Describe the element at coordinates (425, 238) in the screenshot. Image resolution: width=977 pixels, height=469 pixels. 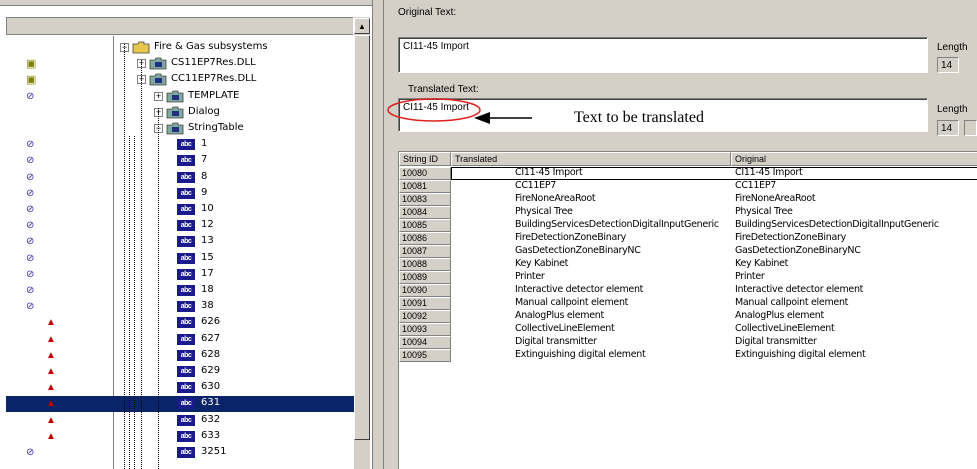
I see `row-string-id: 10086` at that location.